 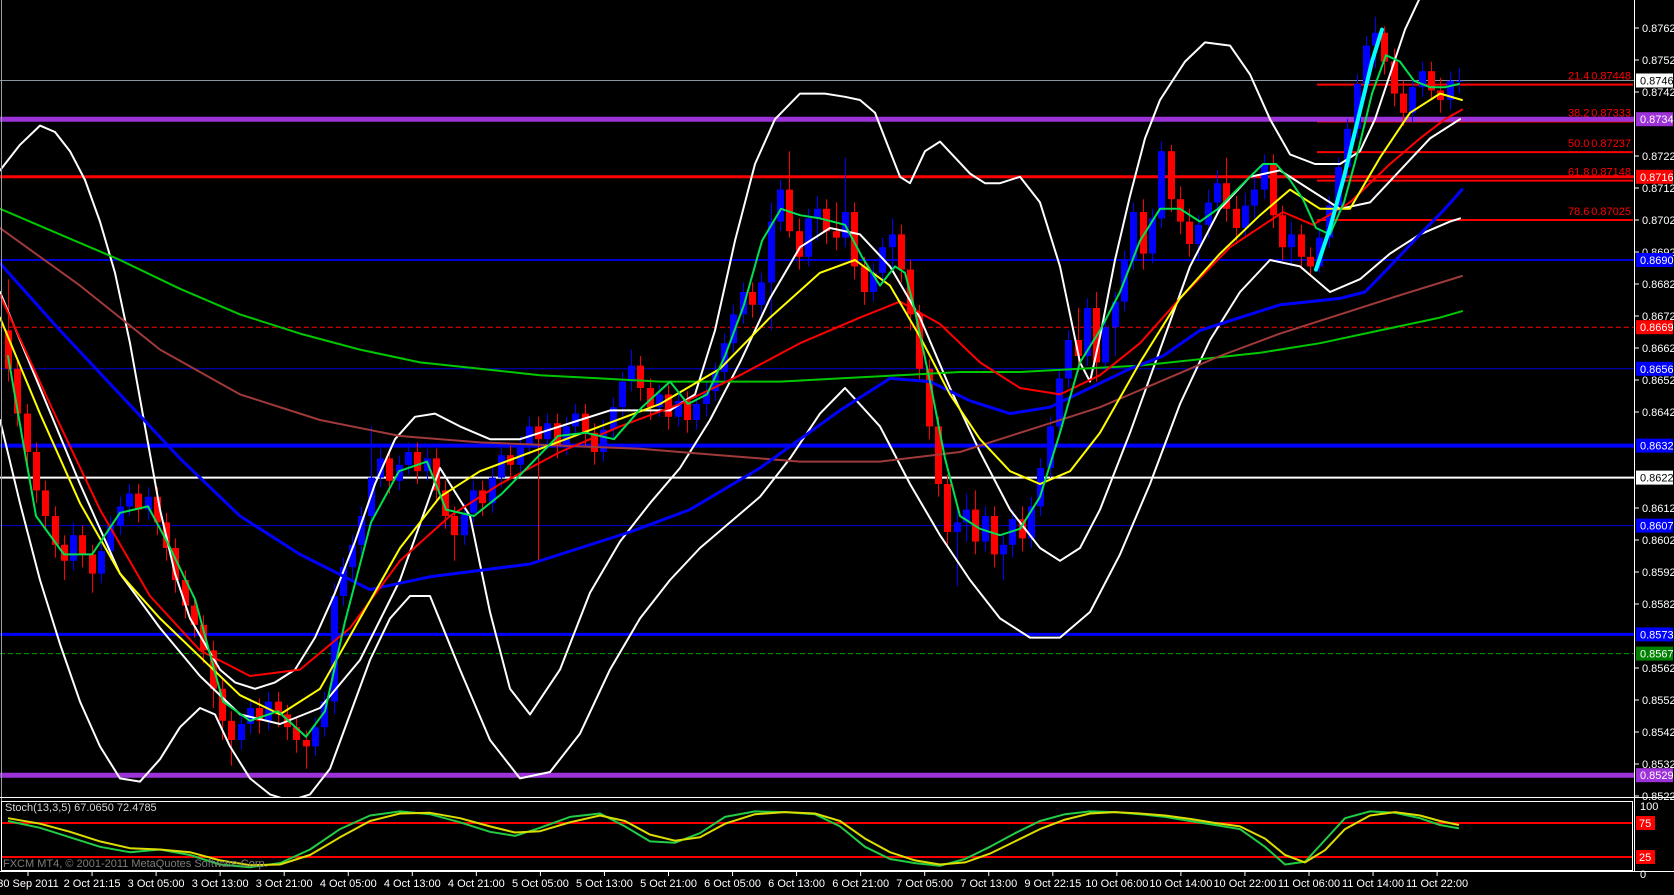 I want to click on price-badge-label: 0.85730, so click(x=1657, y=635).